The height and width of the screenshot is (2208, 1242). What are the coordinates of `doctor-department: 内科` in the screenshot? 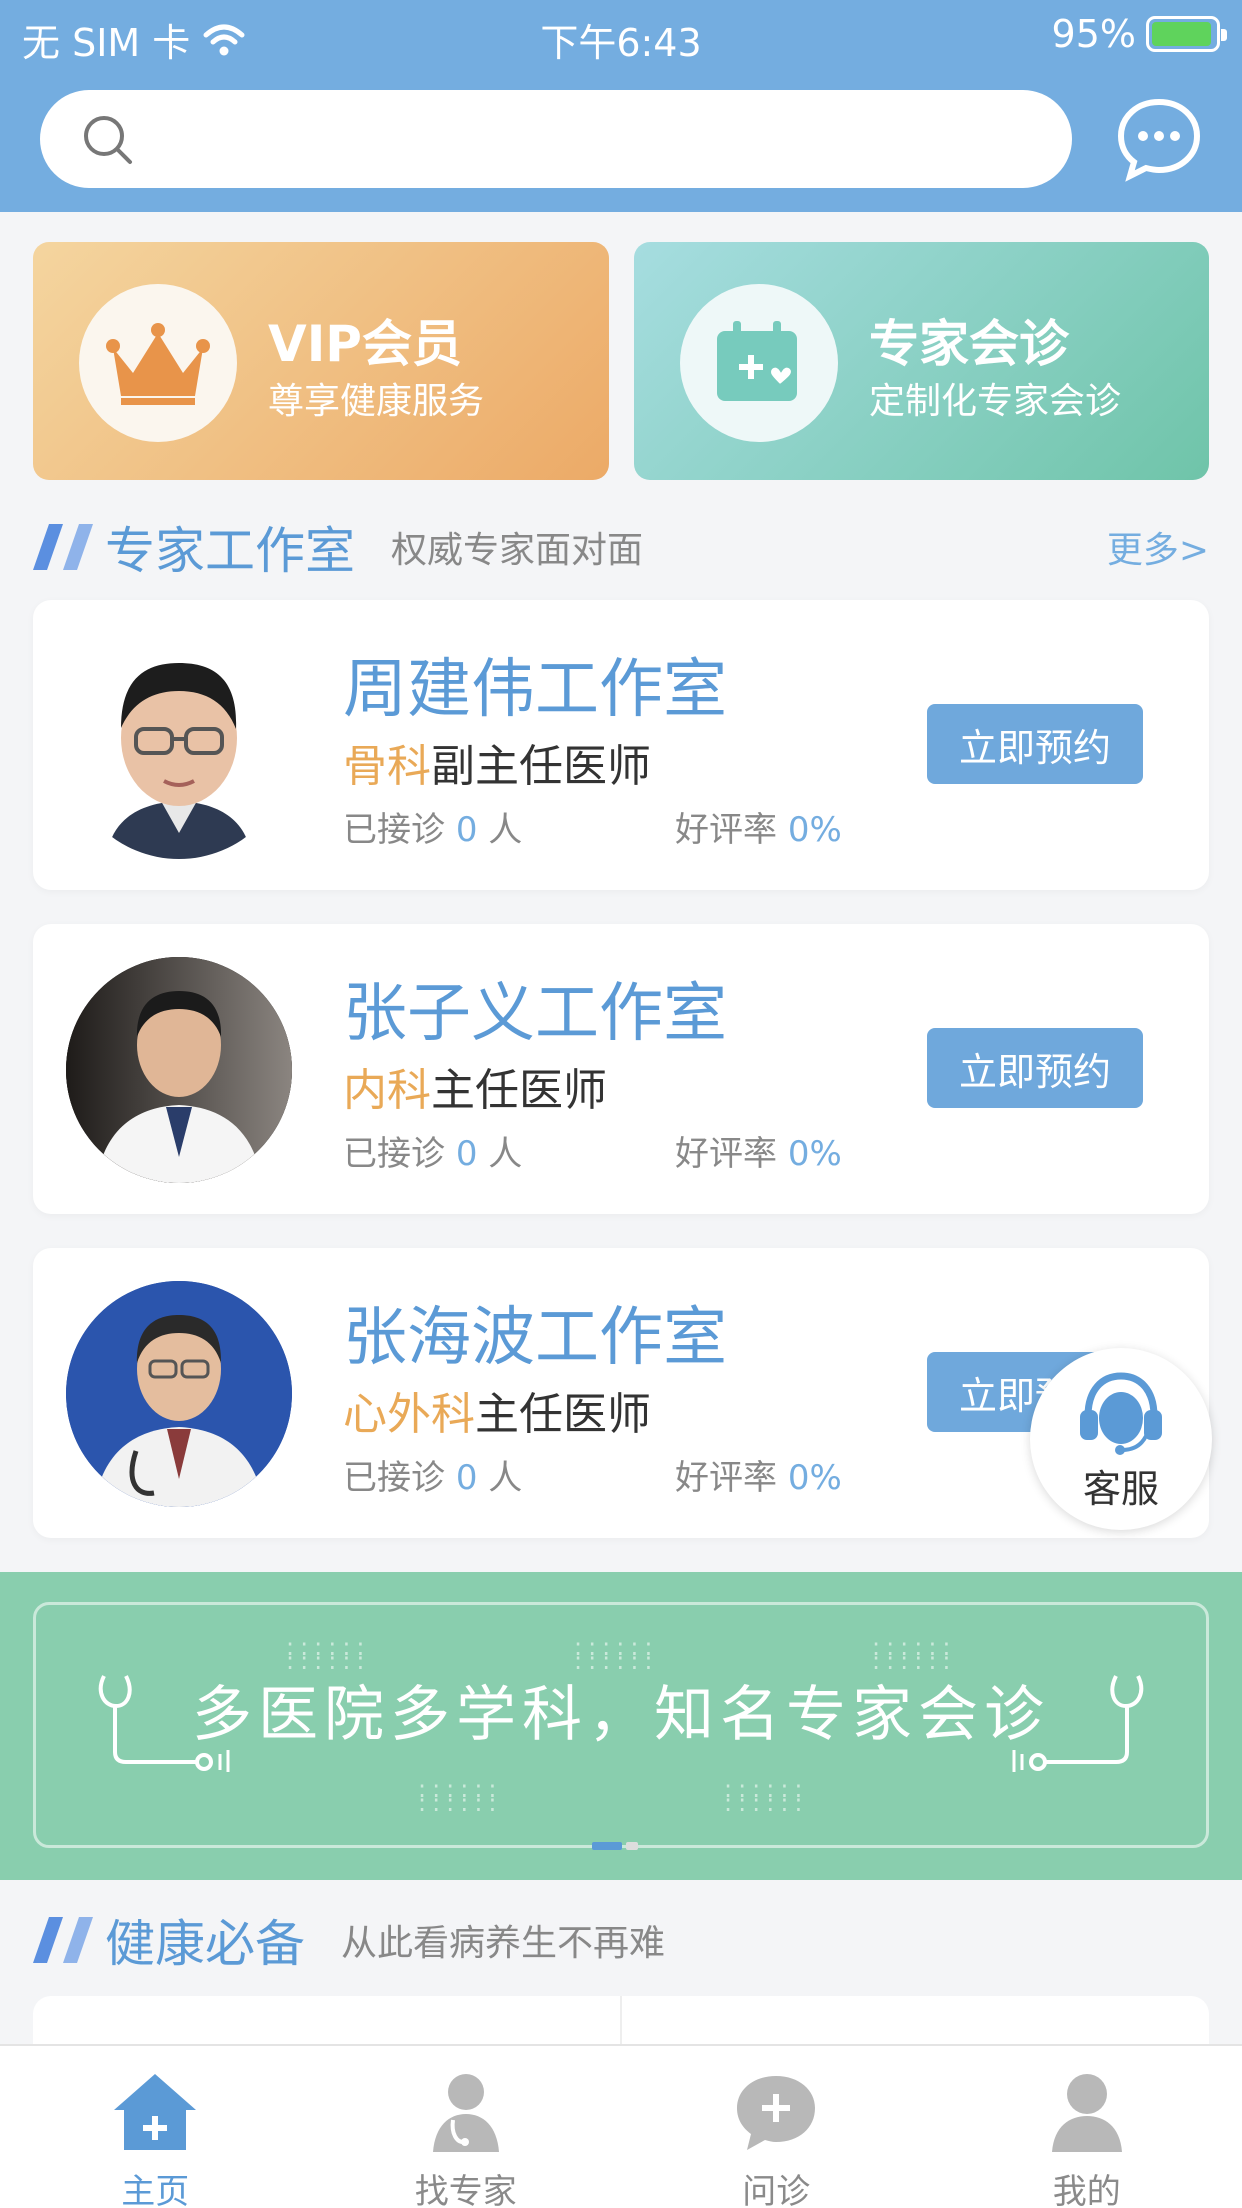 It's located at (387, 1090).